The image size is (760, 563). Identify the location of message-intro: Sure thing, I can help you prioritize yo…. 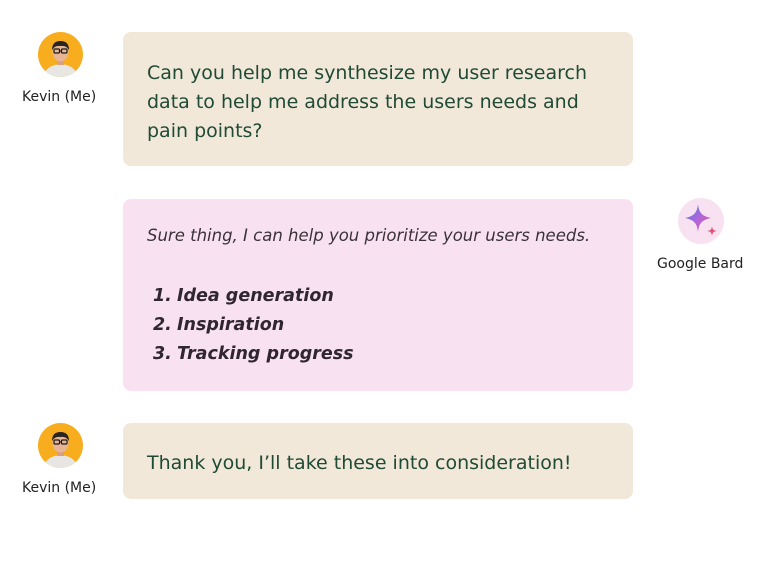
(369, 235).